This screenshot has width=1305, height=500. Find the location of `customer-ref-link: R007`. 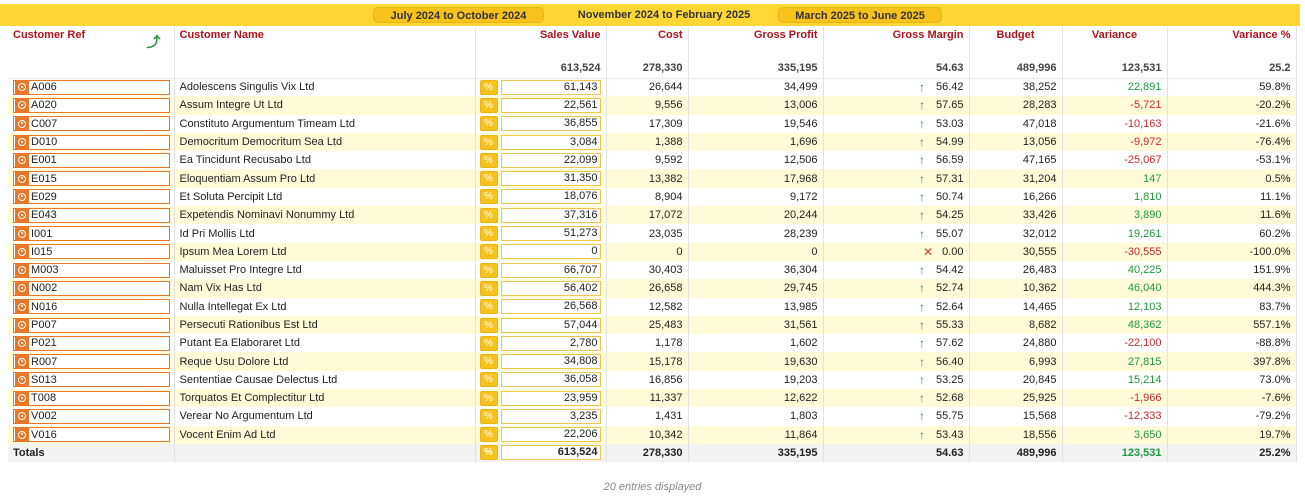

customer-ref-link: R007 is located at coordinates (91, 362).